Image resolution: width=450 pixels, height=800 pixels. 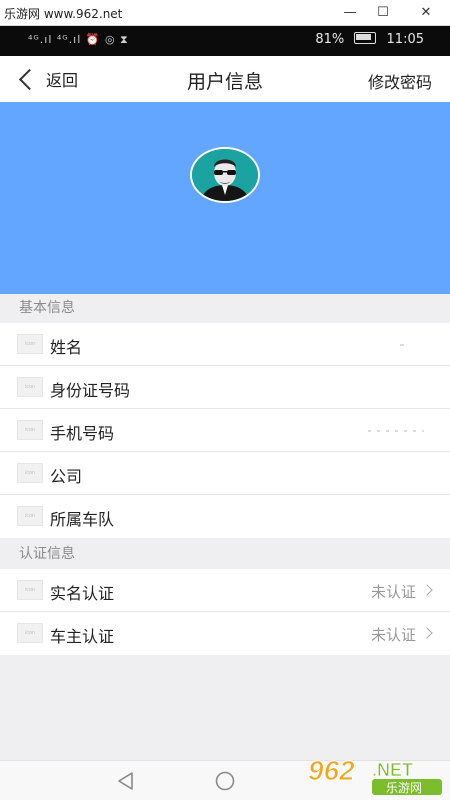 What do you see at coordinates (400, 81) in the screenshot?
I see `change-password-button: 修改密码` at bounding box center [400, 81].